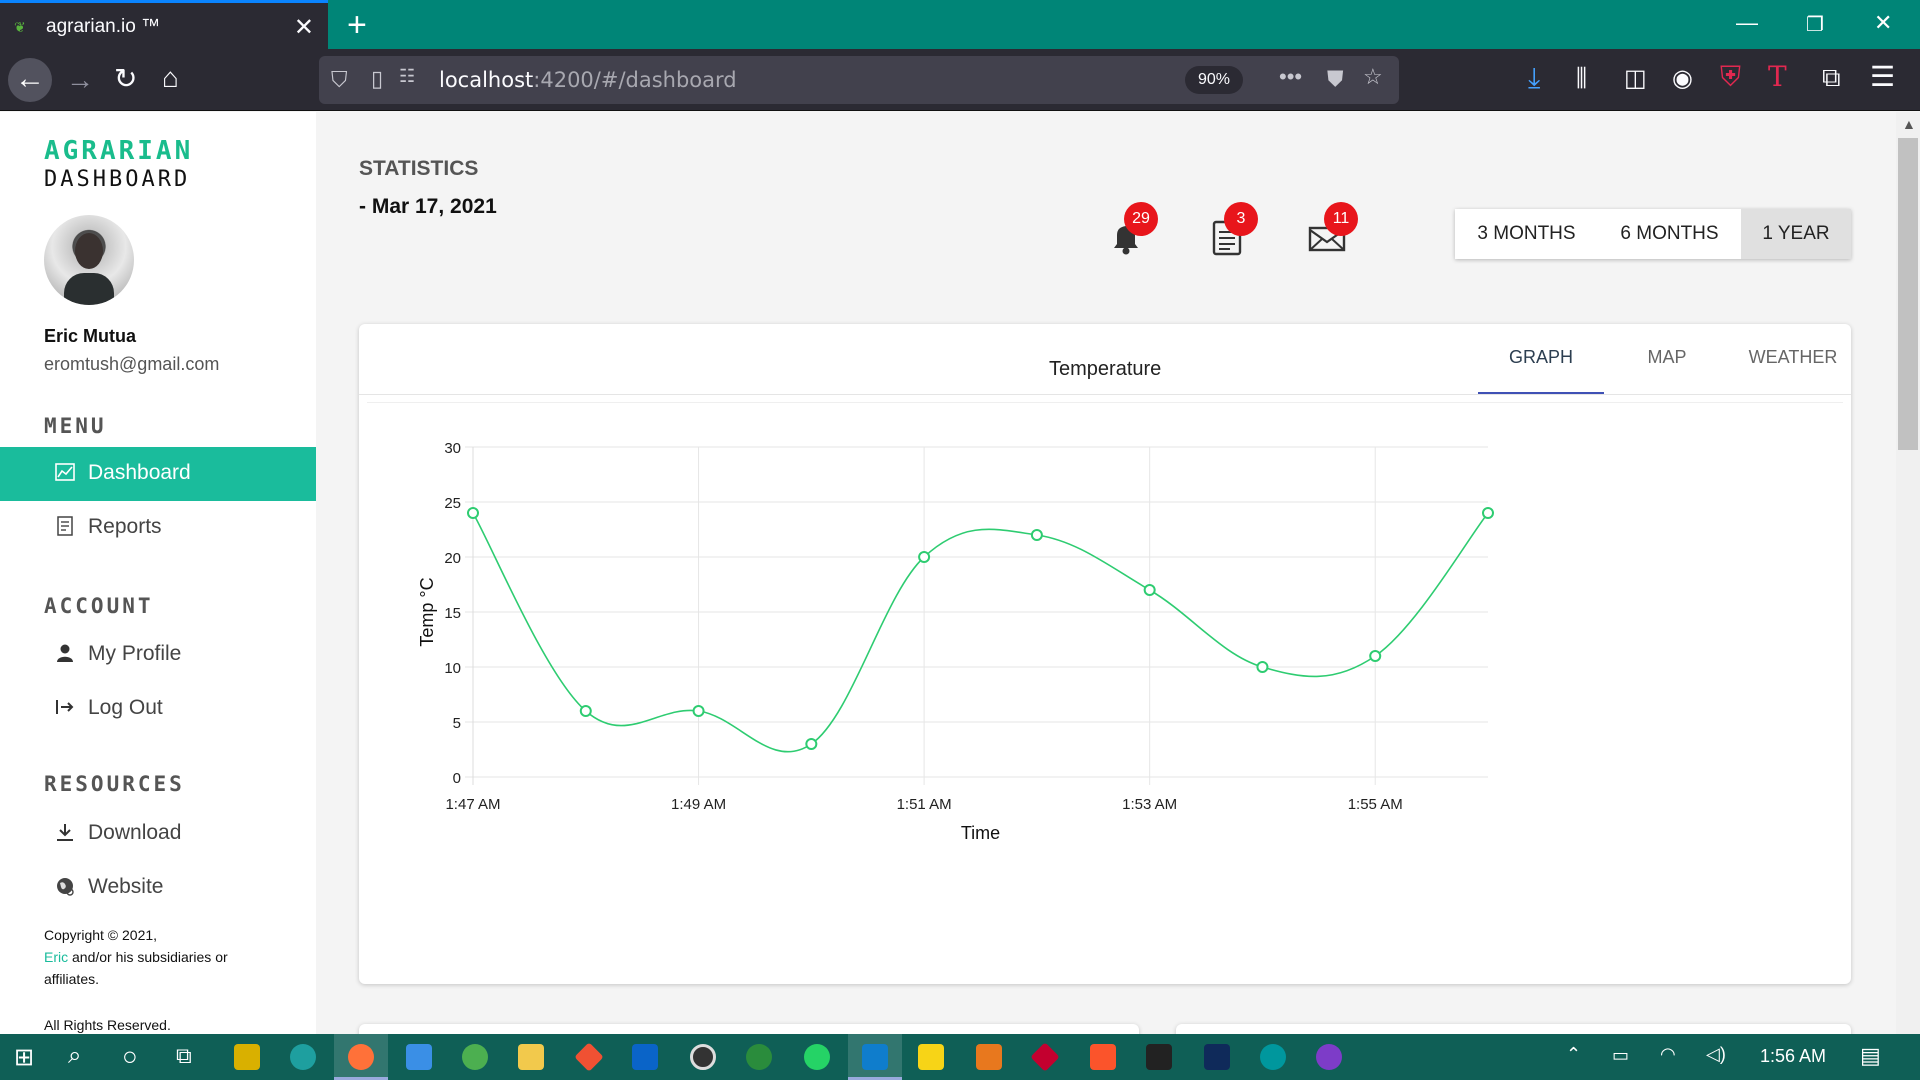  I want to click on range-1-year-button: 1 YEAR, so click(1796, 234).